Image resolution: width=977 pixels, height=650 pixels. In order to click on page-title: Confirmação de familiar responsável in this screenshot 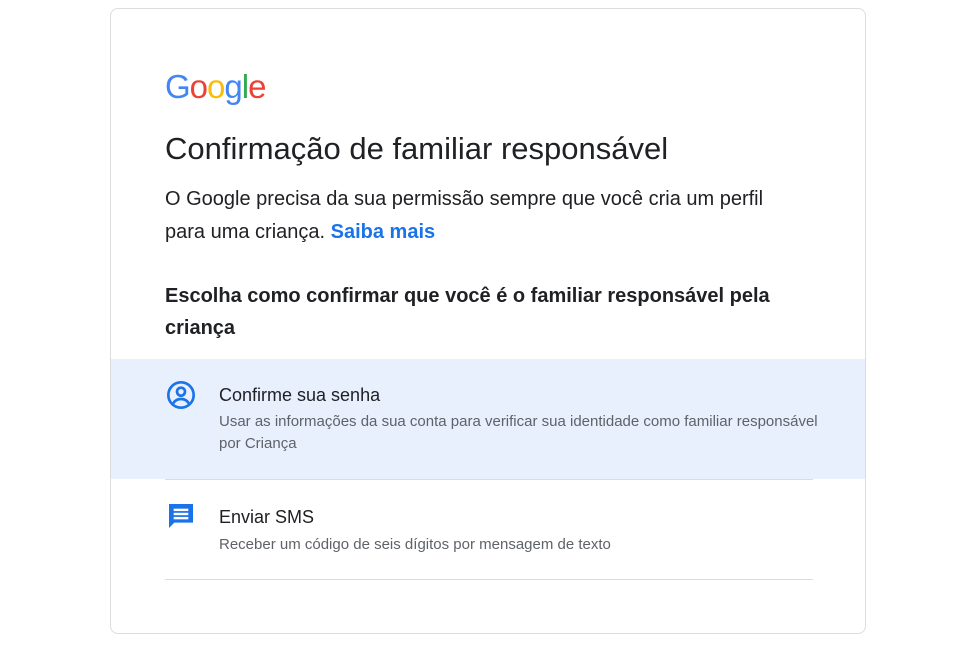, I will do `click(417, 148)`.